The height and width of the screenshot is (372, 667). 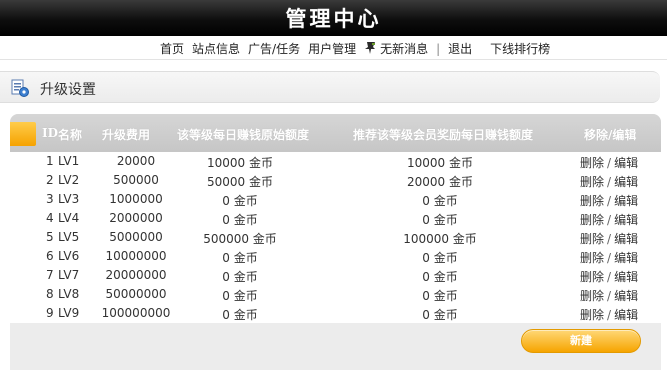 What do you see at coordinates (404, 48) in the screenshot?
I see `nav-messages: 无新消息` at bounding box center [404, 48].